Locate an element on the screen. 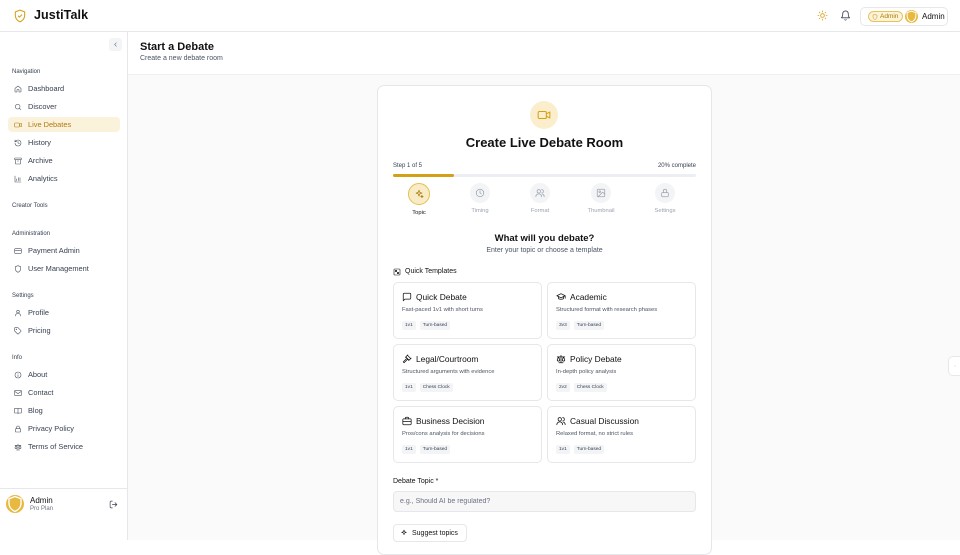 The width and height of the screenshot is (960, 555). step-settings: Settings is located at coordinates (665, 198).